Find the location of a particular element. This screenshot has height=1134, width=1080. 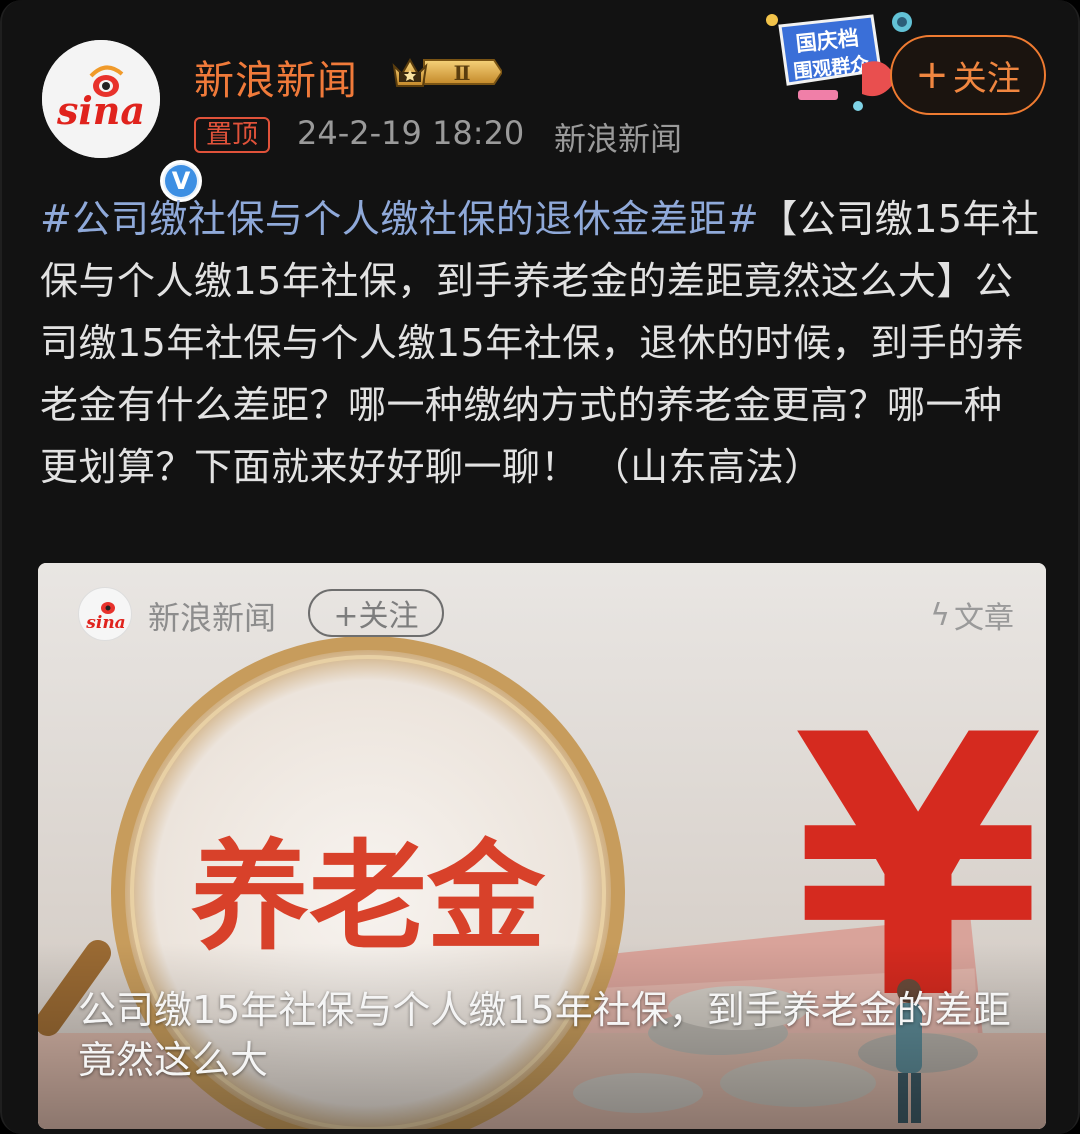

article-type-text: 文章 is located at coordinates (984, 618).